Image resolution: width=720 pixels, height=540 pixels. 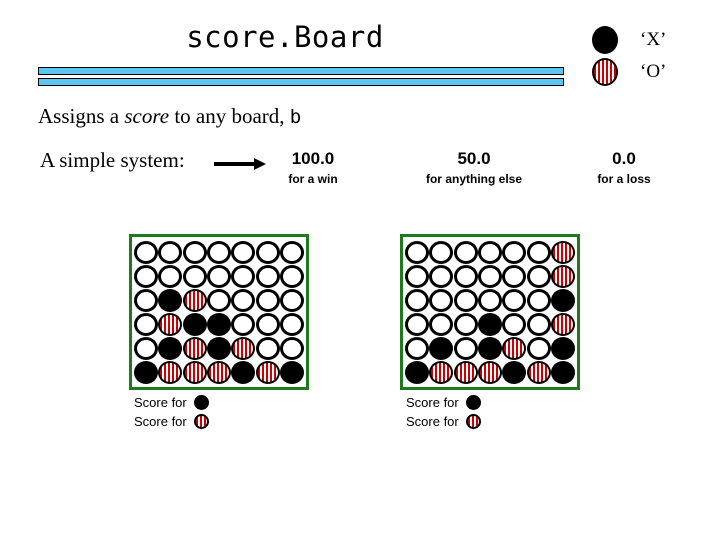 What do you see at coordinates (474, 168) in the screenshot?
I see `score-column-other: 50.0 for anything else` at bounding box center [474, 168].